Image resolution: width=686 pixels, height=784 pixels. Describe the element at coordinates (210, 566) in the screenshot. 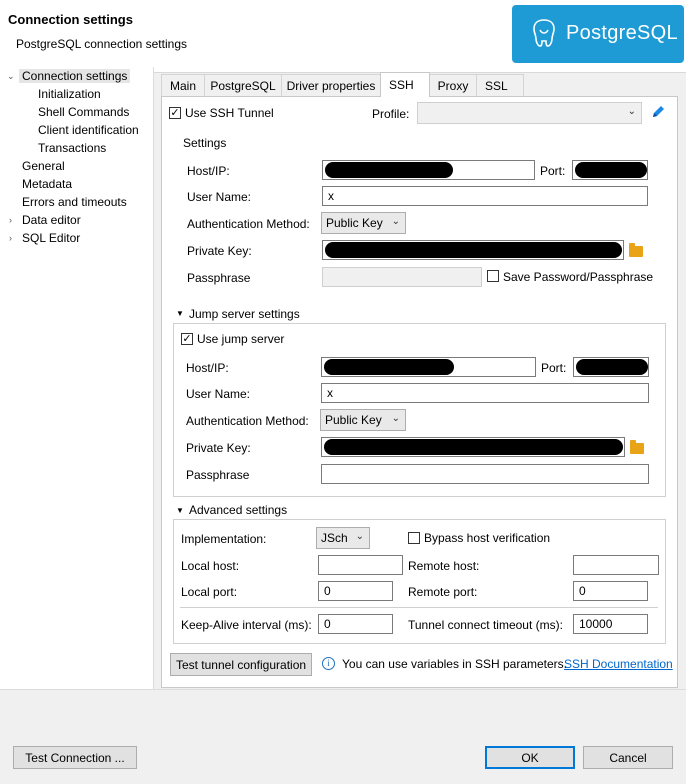

I see `local-host-label: Local host:` at that location.